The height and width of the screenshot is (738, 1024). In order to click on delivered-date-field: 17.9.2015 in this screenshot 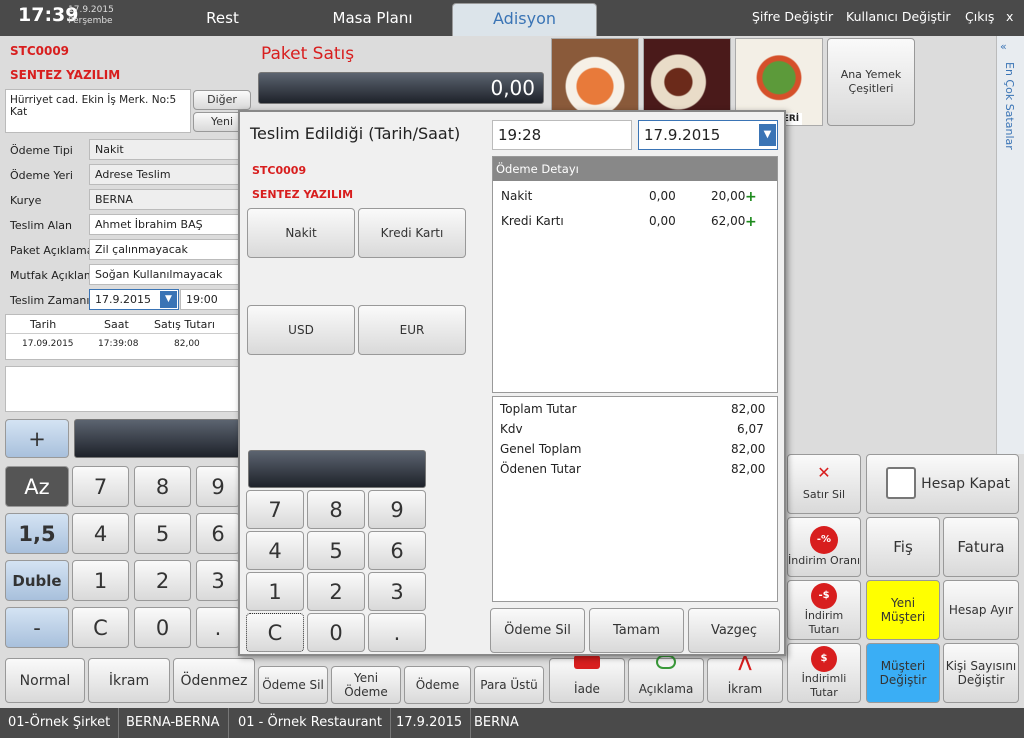, I will do `click(708, 135)`.